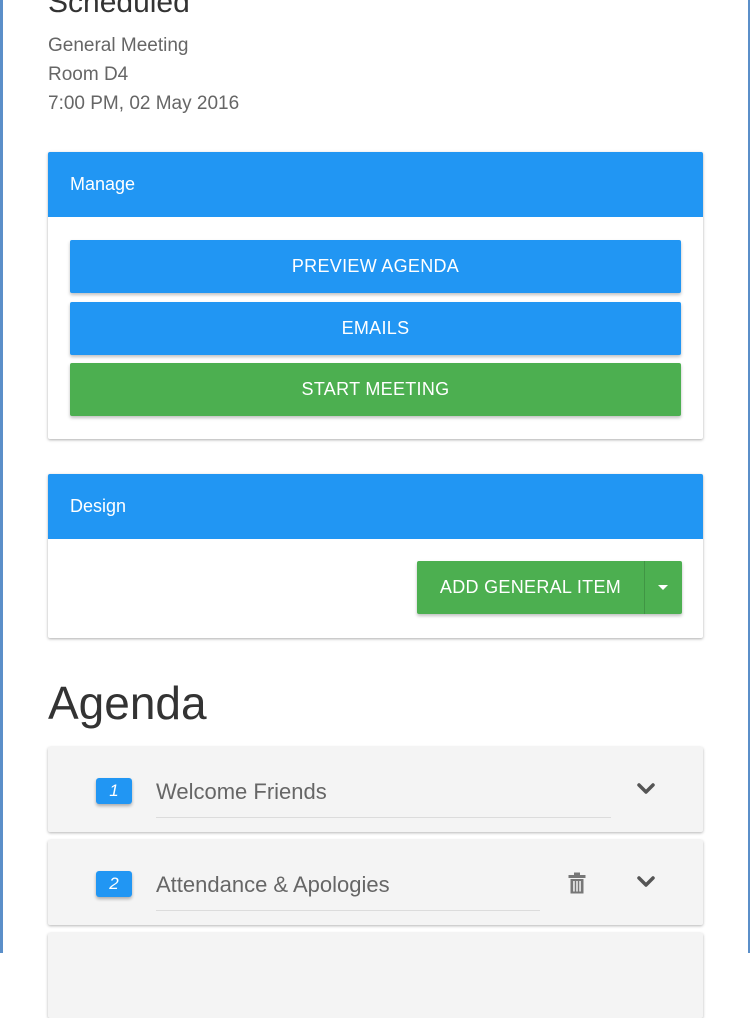 The image size is (750, 1018). What do you see at coordinates (144, 103) in the screenshot?
I see `meeting-datetime: 7:00 PM, 02 May 2016` at bounding box center [144, 103].